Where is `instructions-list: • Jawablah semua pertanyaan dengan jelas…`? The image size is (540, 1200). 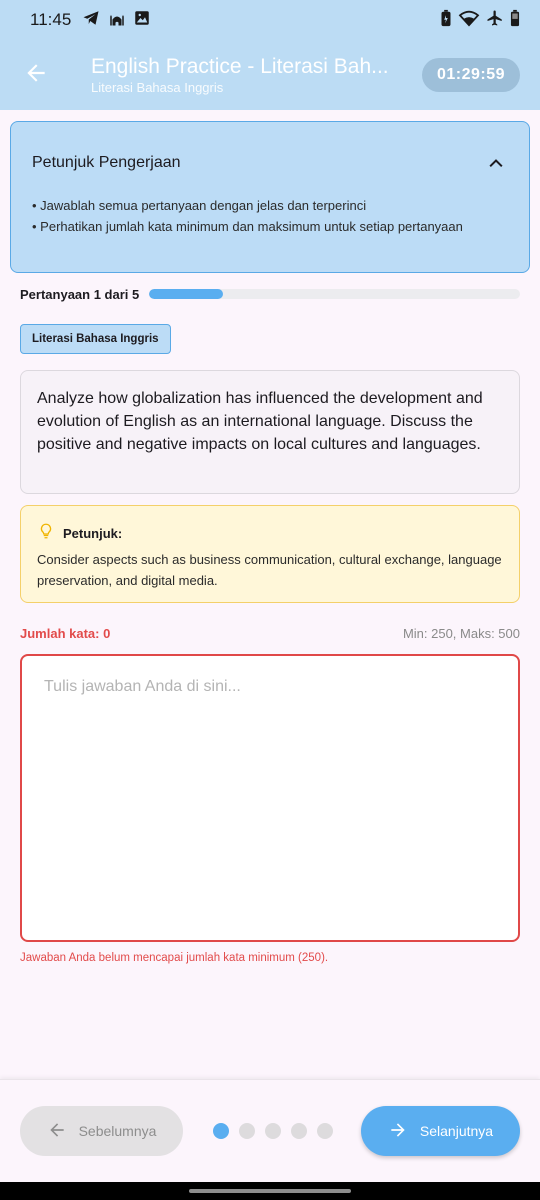 instructions-list: • Jawablah semua pertanyaan dengan jelas… is located at coordinates (270, 216).